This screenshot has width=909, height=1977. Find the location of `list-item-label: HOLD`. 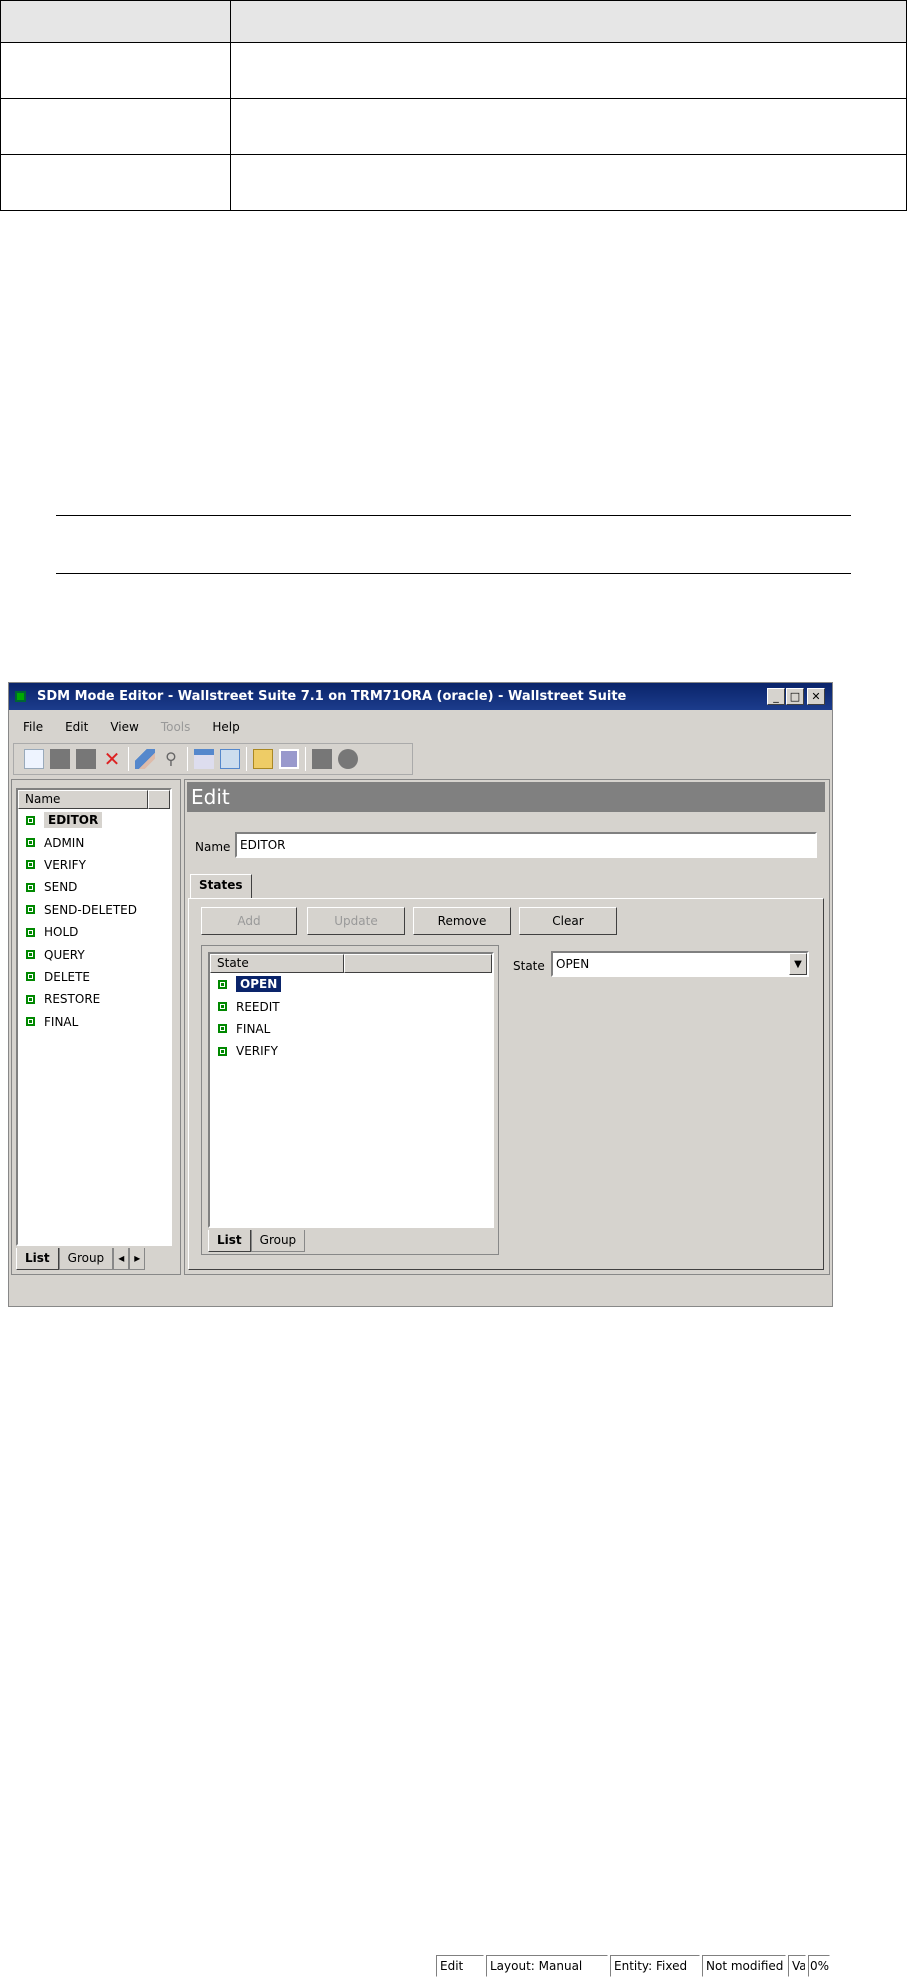

list-item-label: HOLD is located at coordinates (61, 932).